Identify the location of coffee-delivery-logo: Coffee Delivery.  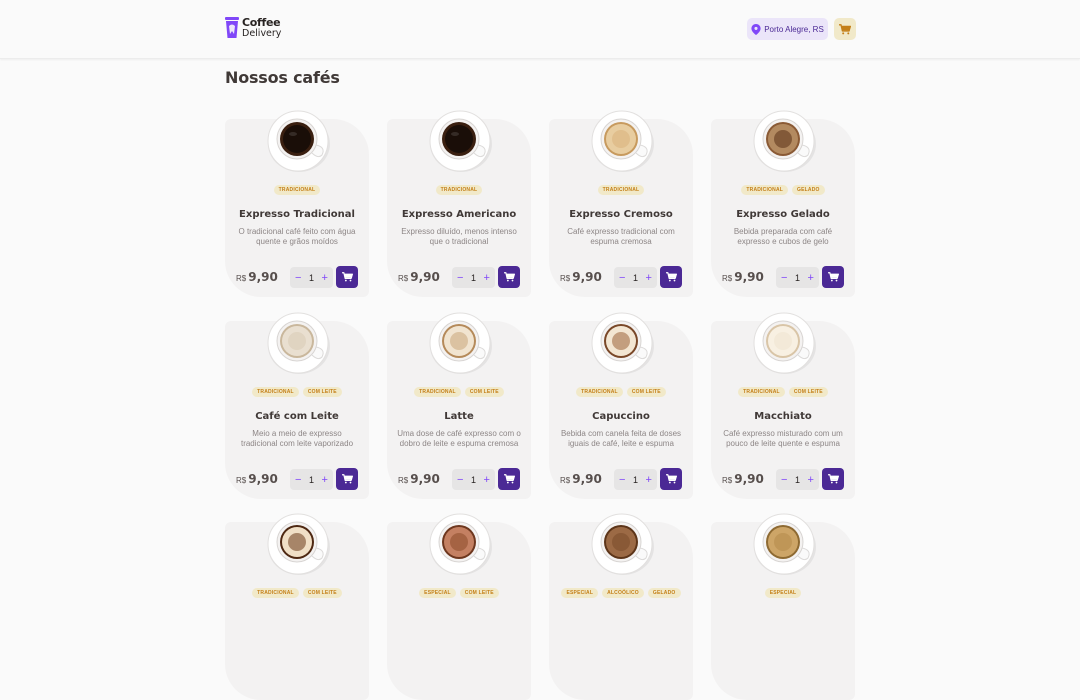
(253, 28).